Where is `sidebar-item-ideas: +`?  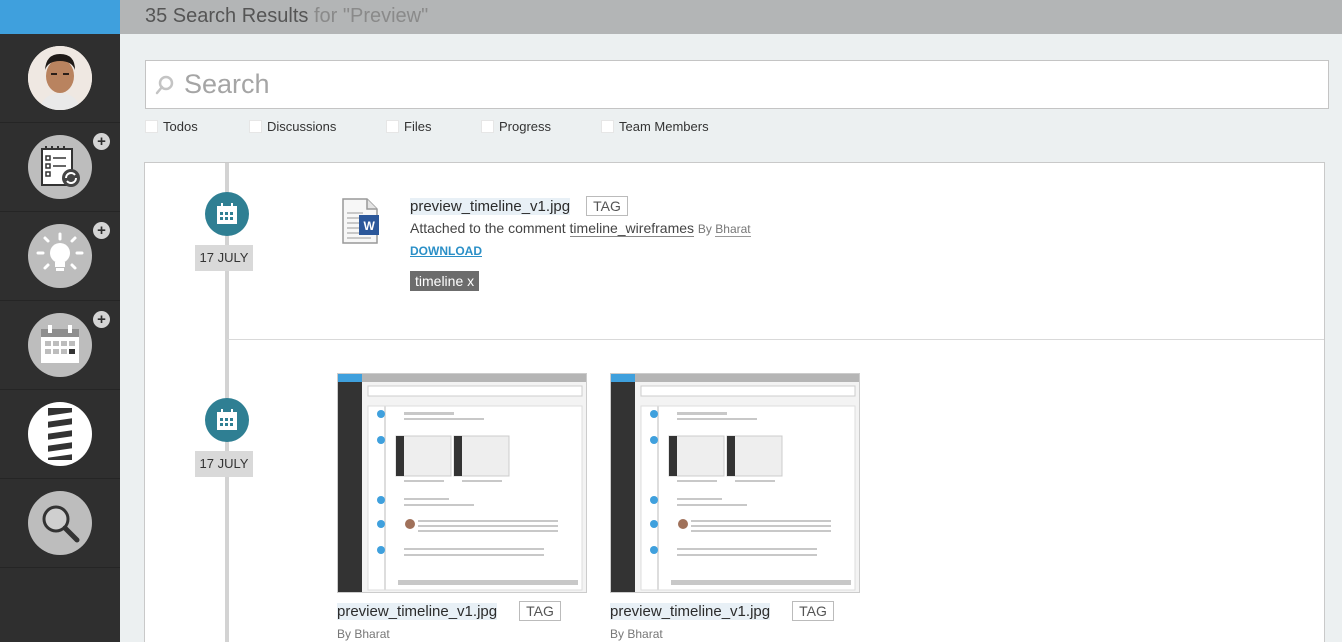 sidebar-item-ideas: + is located at coordinates (60, 256).